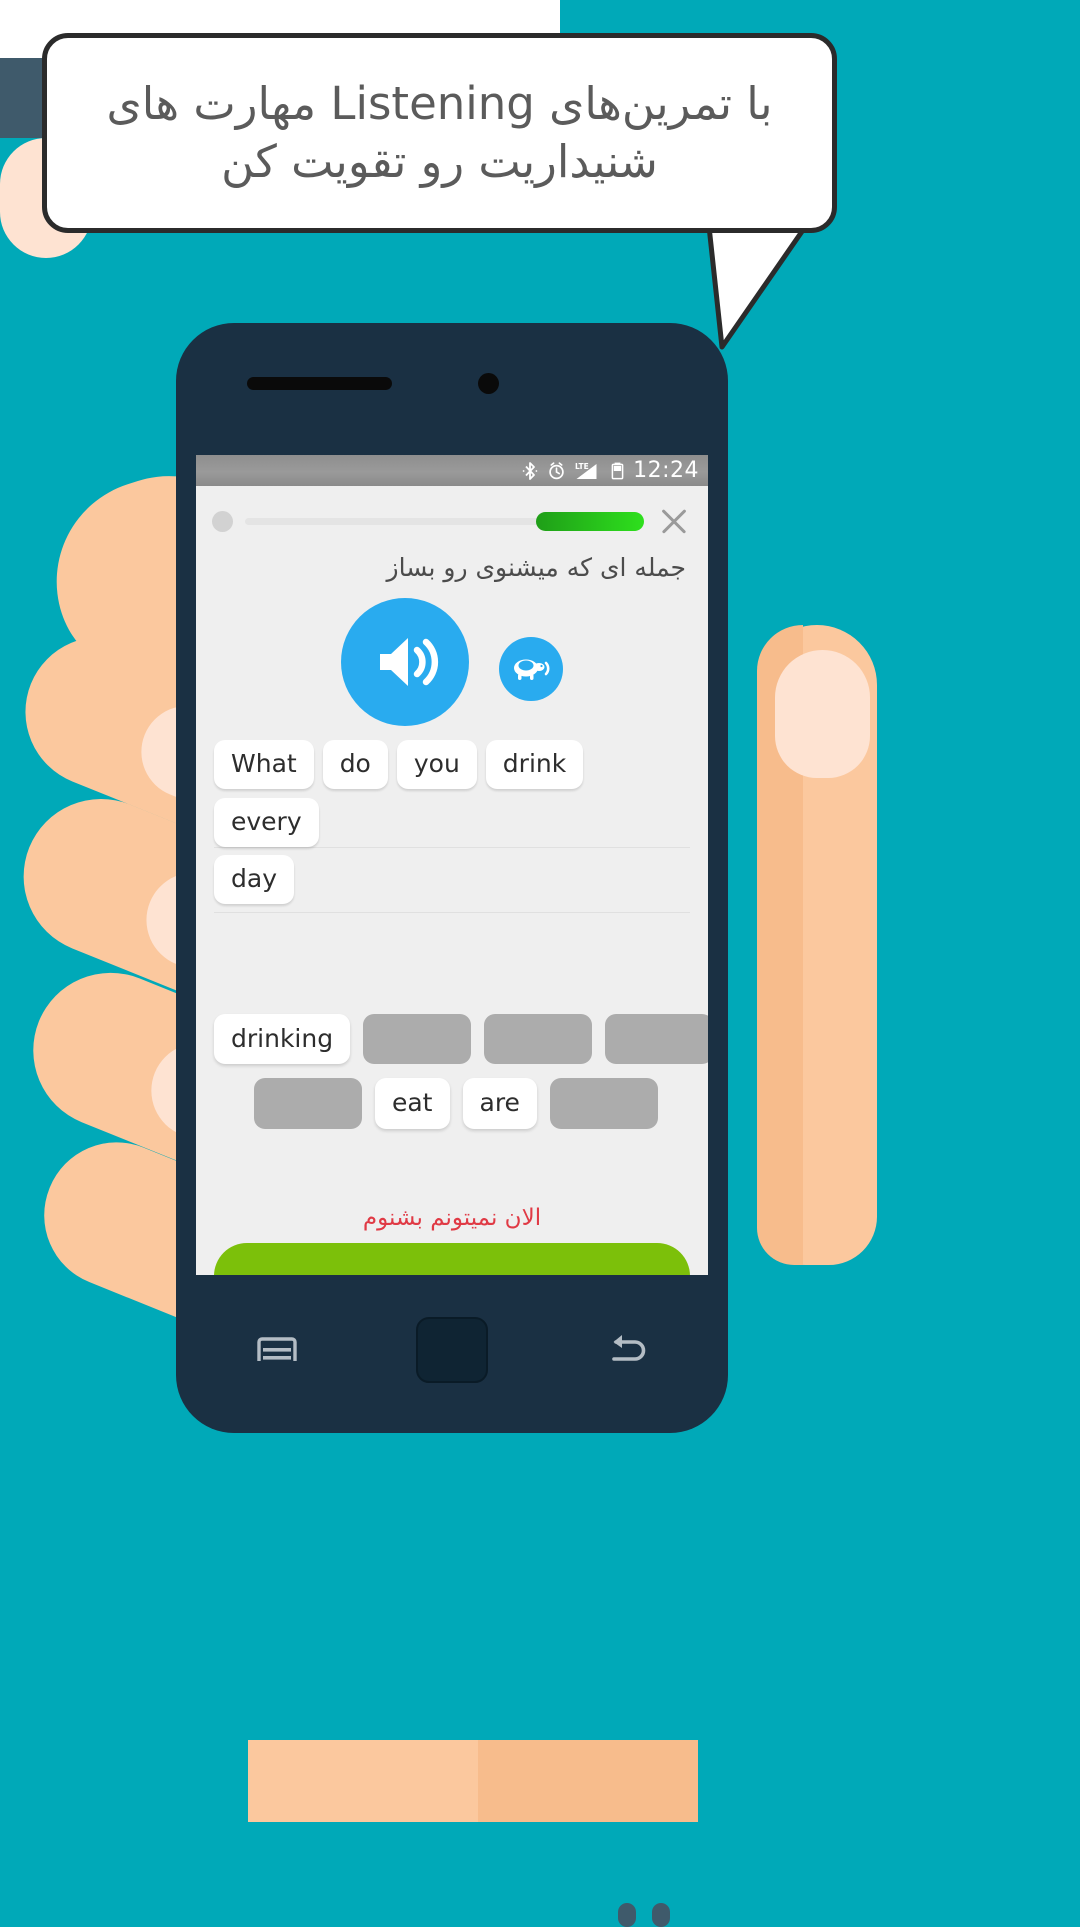 This screenshot has width=1080, height=1927. I want to click on close-icon, so click(674, 521).